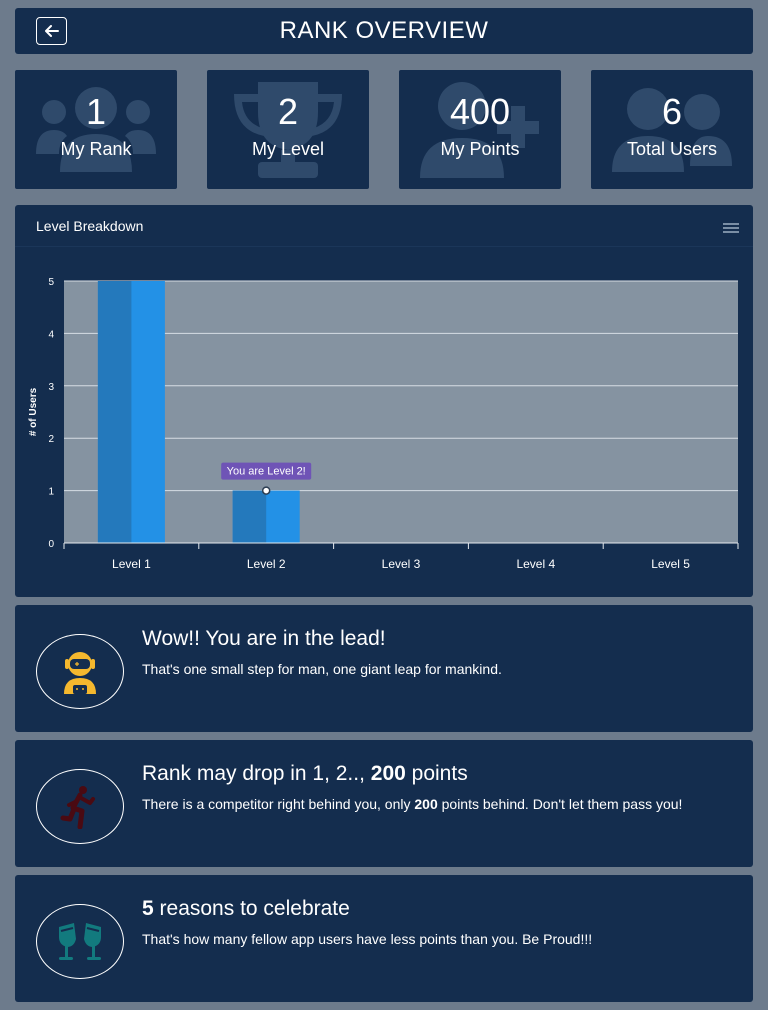 This screenshot has height=1010, width=768. Describe the element at coordinates (80, 941) in the screenshot. I see `glasses-cheers-icon` at that location.